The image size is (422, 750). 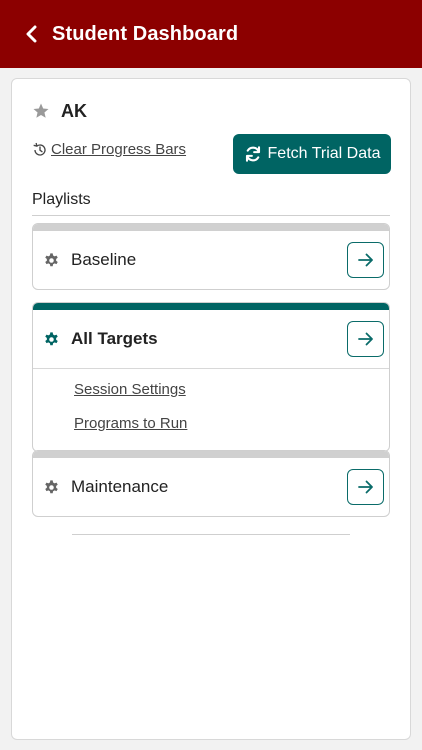 I want to click on playlist-baseline: Baseline, so click(x=211, y=256).